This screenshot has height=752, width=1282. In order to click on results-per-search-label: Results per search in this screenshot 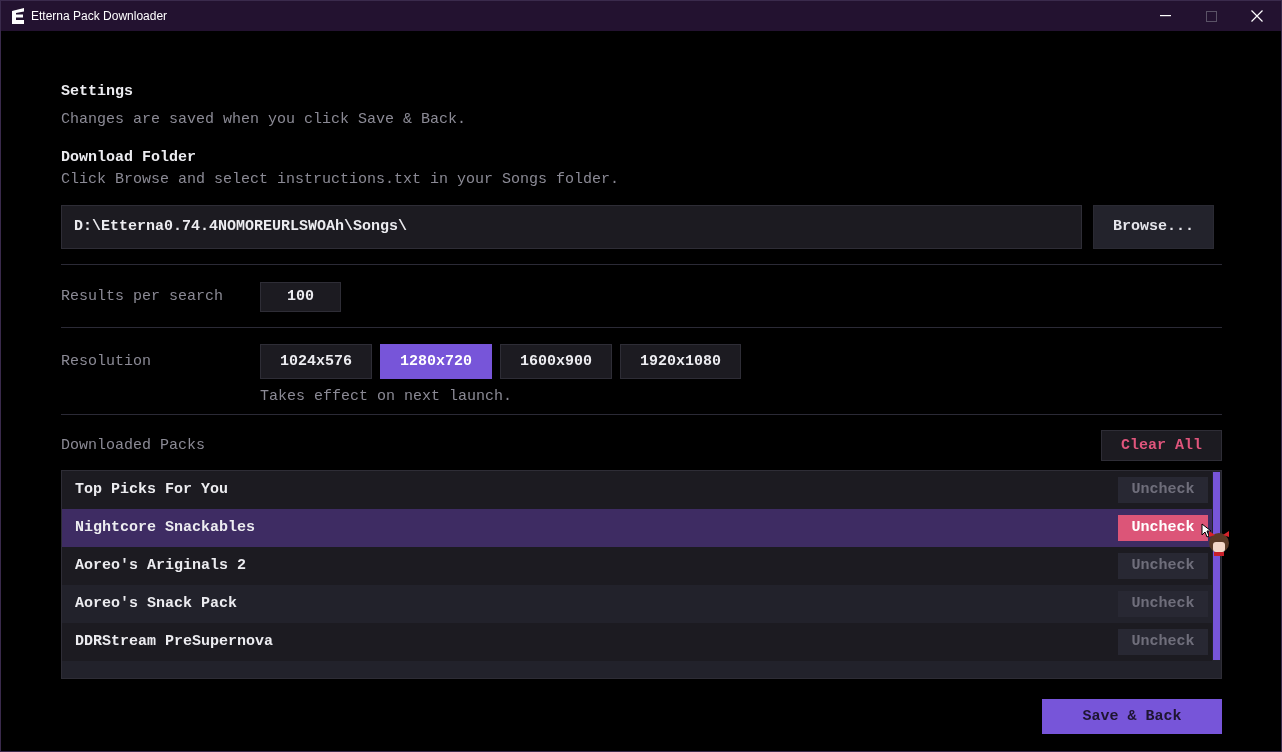, I will do `click(143, 297)`.